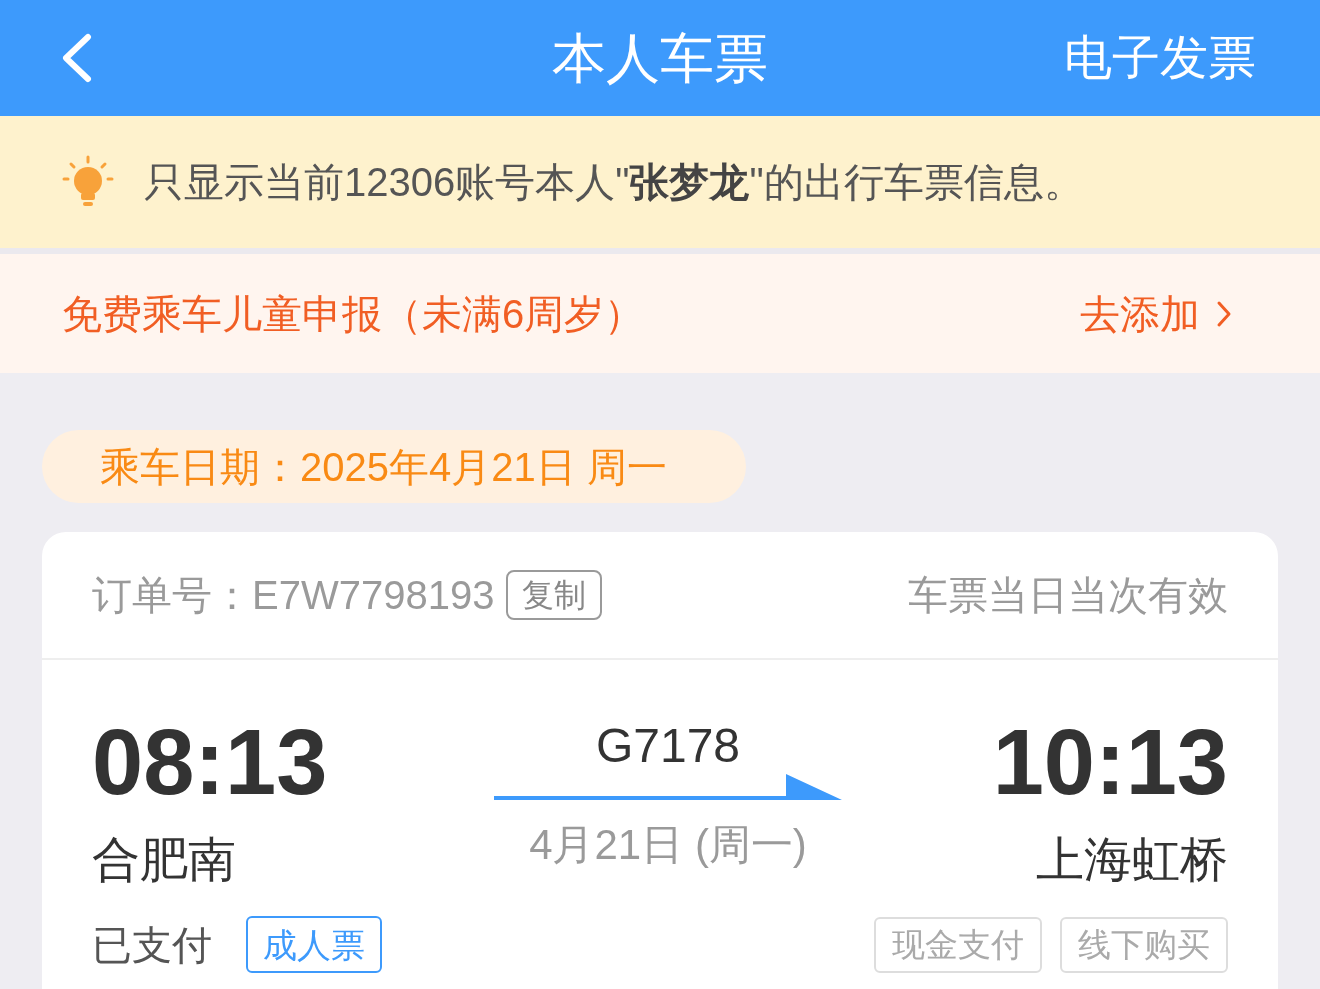 This screenshot has height=989, width=1320. Describe the element at coordinates (668, 788) in the screenshot. I see `arrow-icon` at that location.